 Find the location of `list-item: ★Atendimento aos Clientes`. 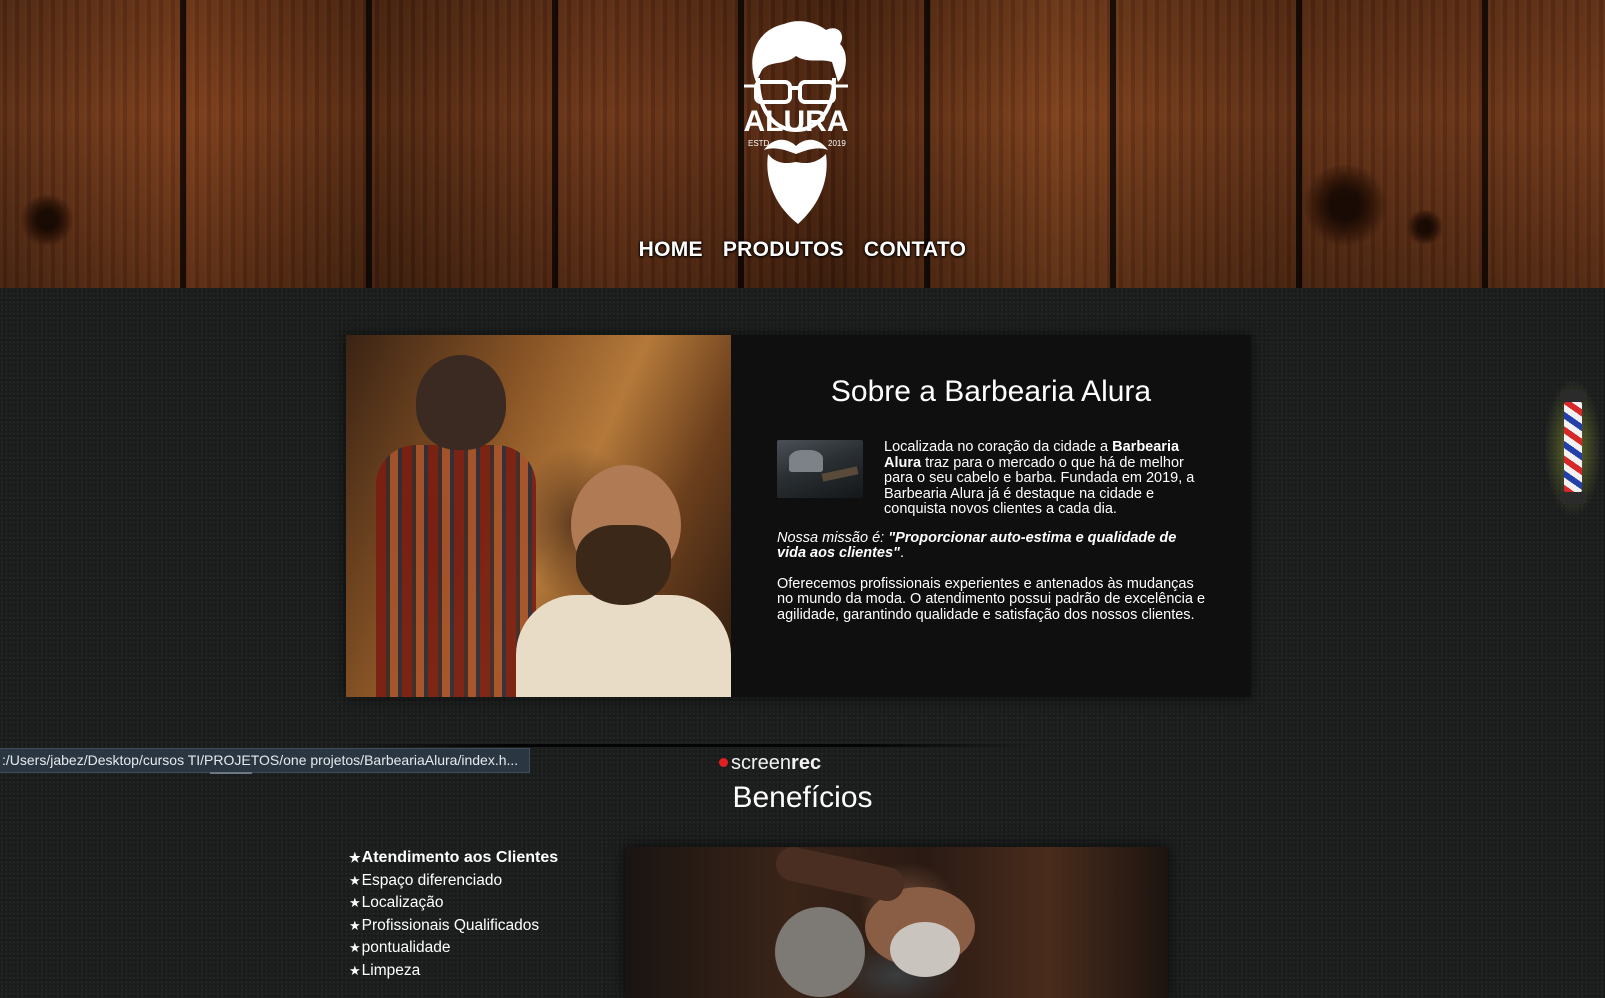

list-item: ★Atendimento aos Clientes is located at coordinates (454, 857).